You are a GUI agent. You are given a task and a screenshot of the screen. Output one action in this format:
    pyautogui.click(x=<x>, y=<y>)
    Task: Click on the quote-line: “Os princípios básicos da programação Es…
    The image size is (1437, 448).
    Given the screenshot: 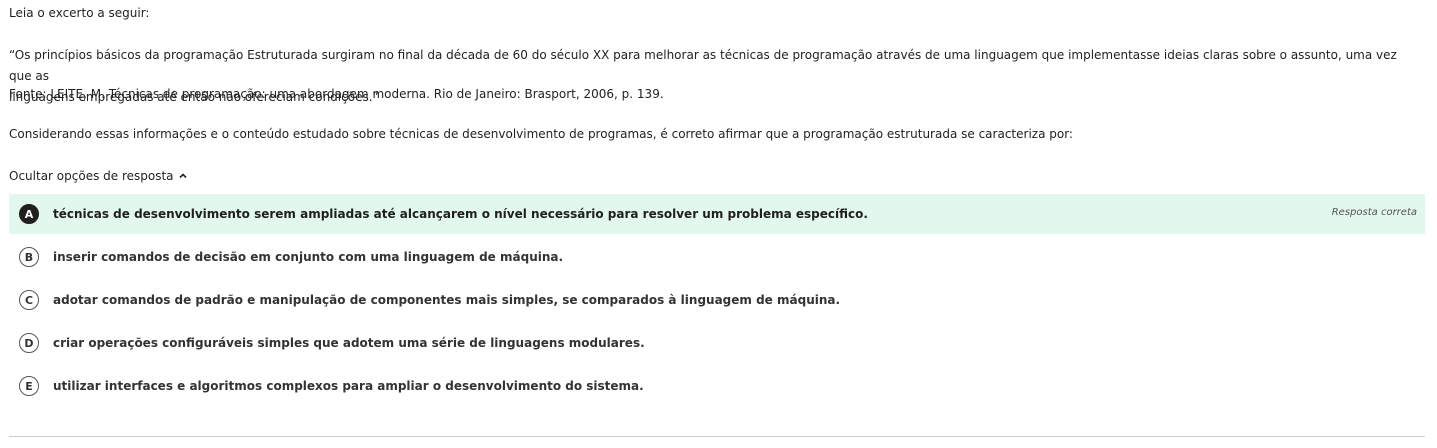 What is the action you would take?
    pyautogui.click(x=703, y=65)
    